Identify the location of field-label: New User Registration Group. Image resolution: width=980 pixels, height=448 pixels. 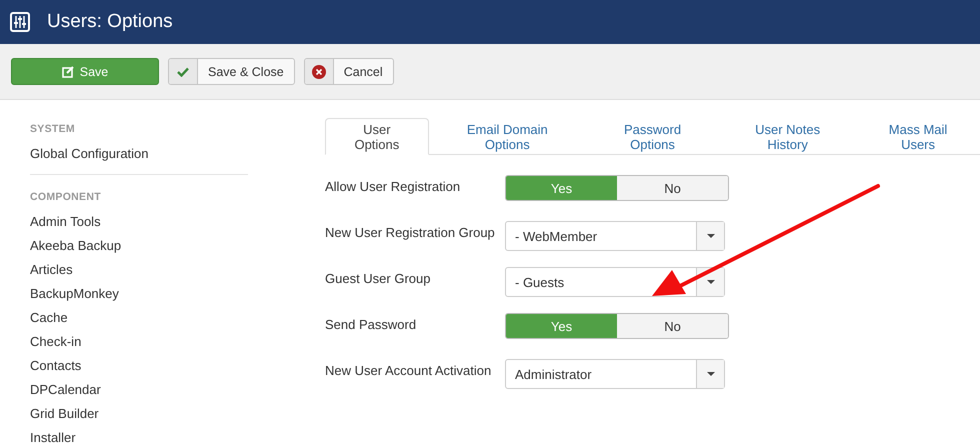
(410, 233).